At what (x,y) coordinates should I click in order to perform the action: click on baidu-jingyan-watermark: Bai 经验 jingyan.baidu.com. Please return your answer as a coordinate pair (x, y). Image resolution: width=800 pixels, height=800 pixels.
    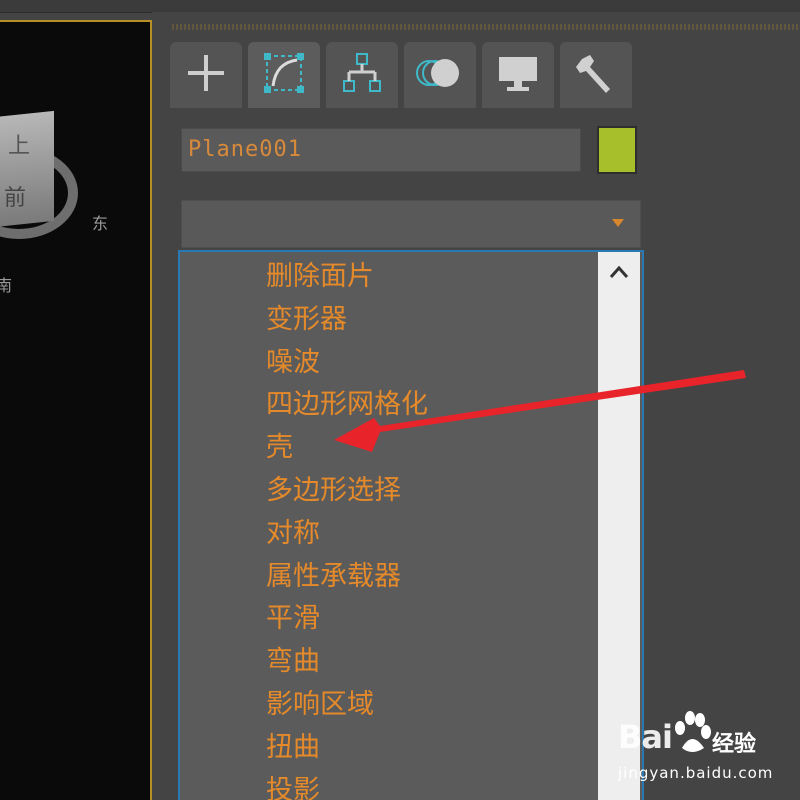
    Looking at the image, I should click on (703, 749).